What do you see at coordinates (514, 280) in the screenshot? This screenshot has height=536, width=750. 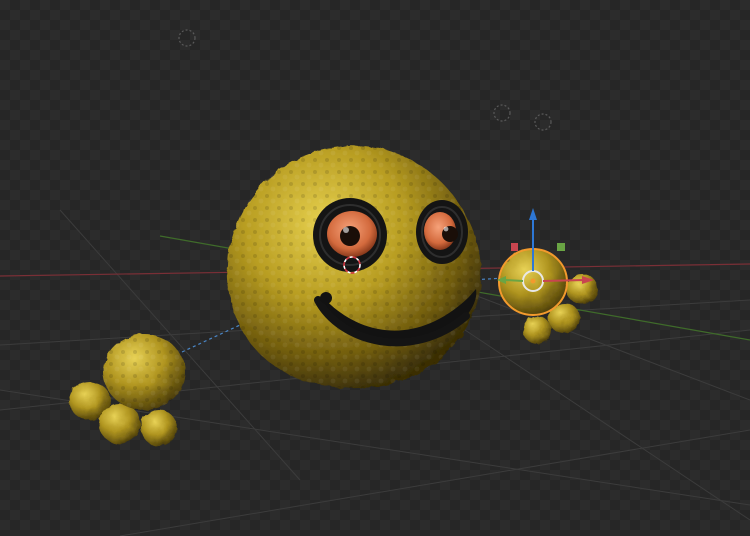 I see `gizmo-y-axis` at bounding box center [514, 280].